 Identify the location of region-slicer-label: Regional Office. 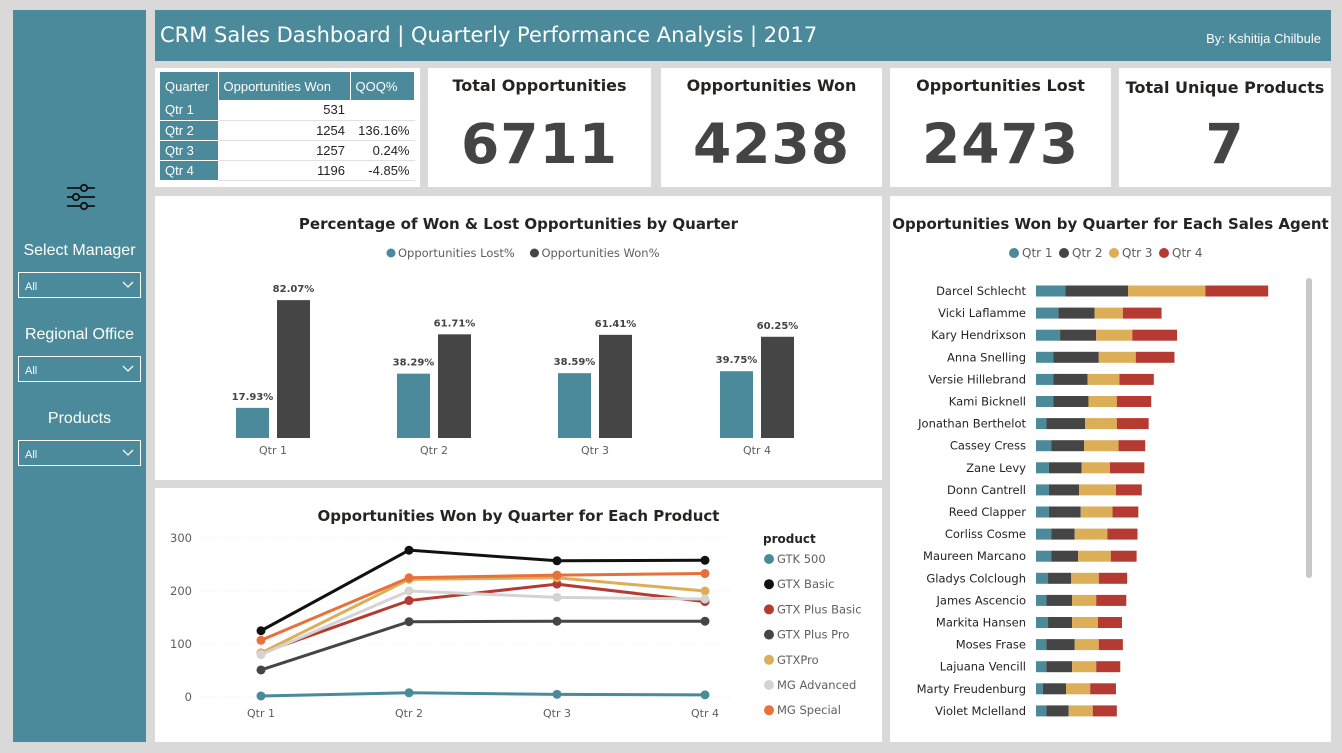
(79, 334).